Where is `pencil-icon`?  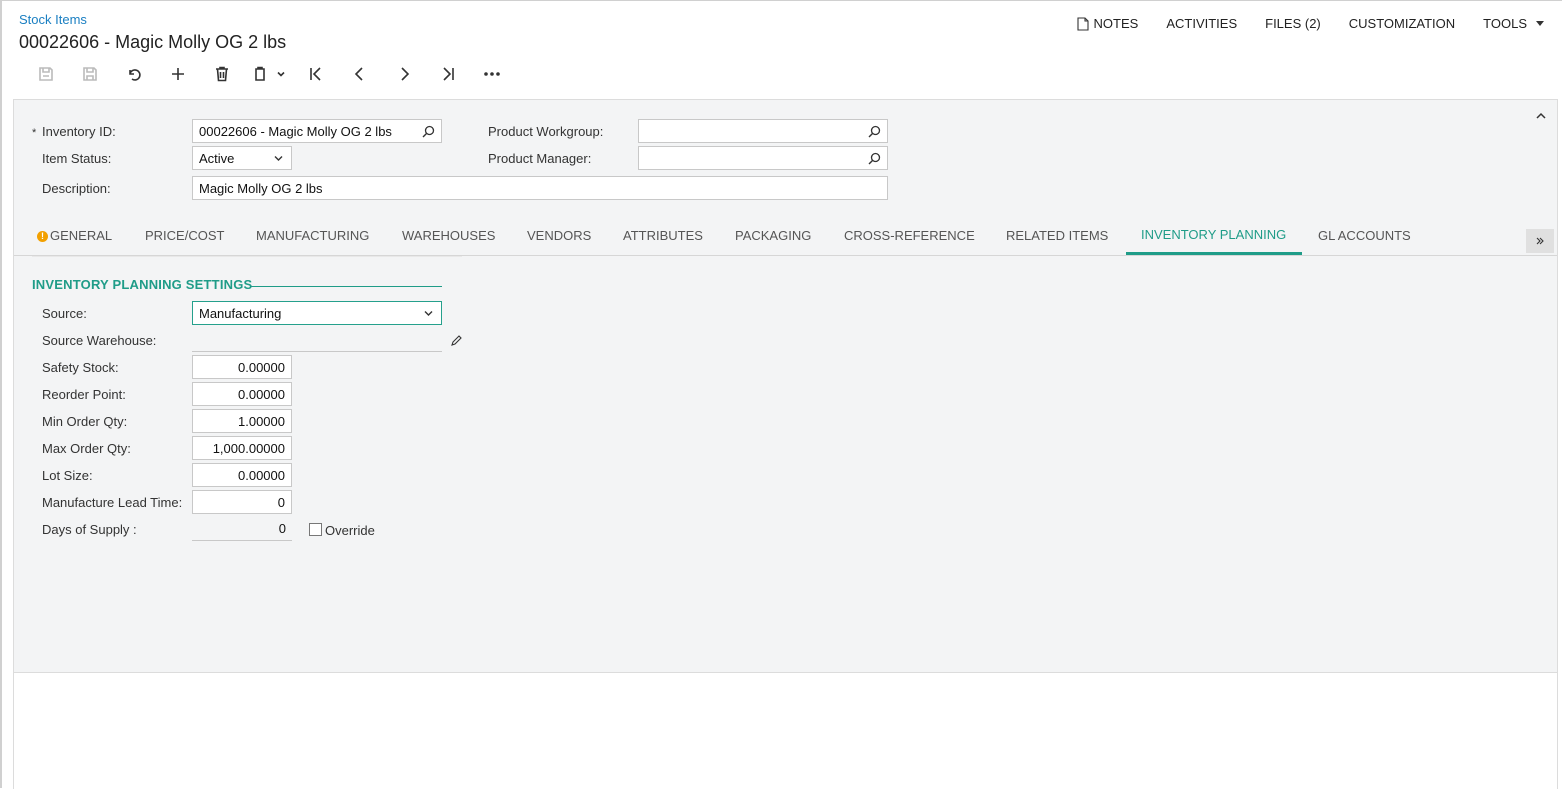 pencil-icon is located at coordinates (456, 340).